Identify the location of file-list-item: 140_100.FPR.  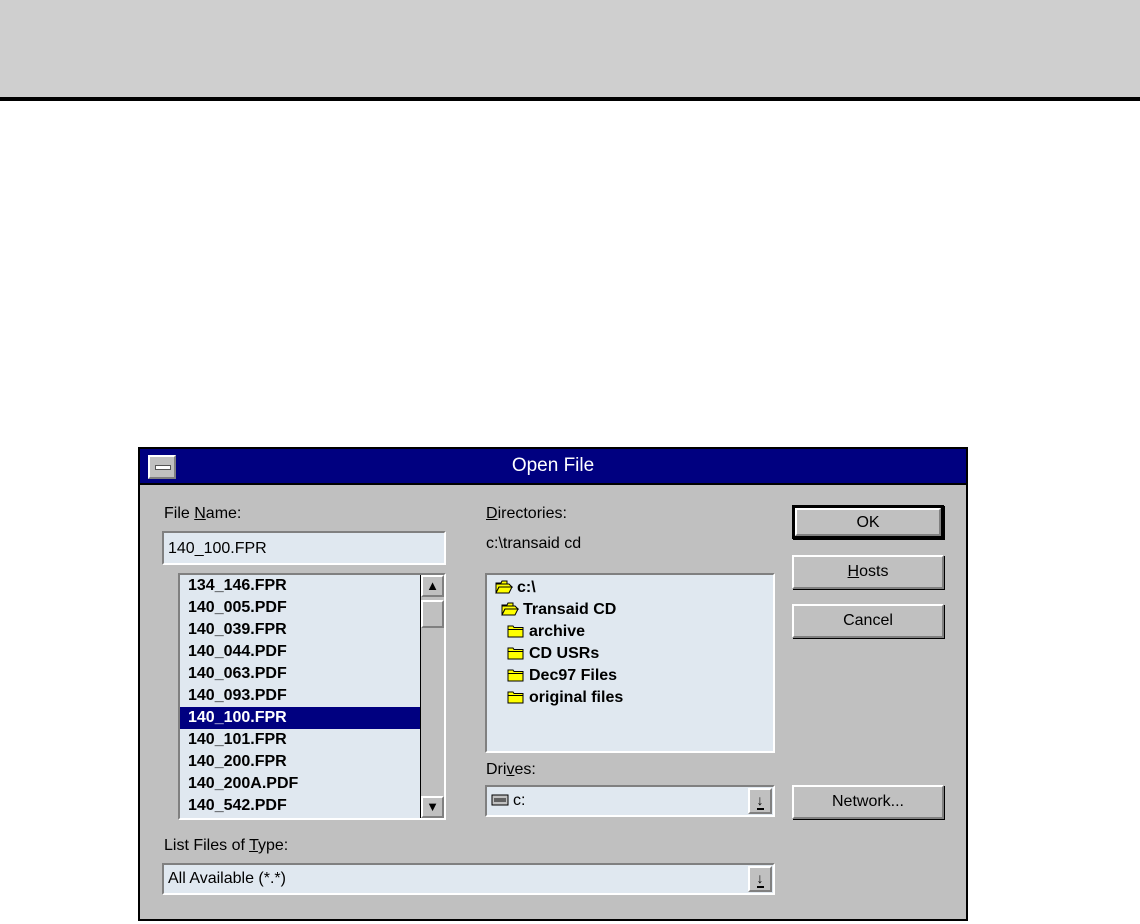
(300, 718).